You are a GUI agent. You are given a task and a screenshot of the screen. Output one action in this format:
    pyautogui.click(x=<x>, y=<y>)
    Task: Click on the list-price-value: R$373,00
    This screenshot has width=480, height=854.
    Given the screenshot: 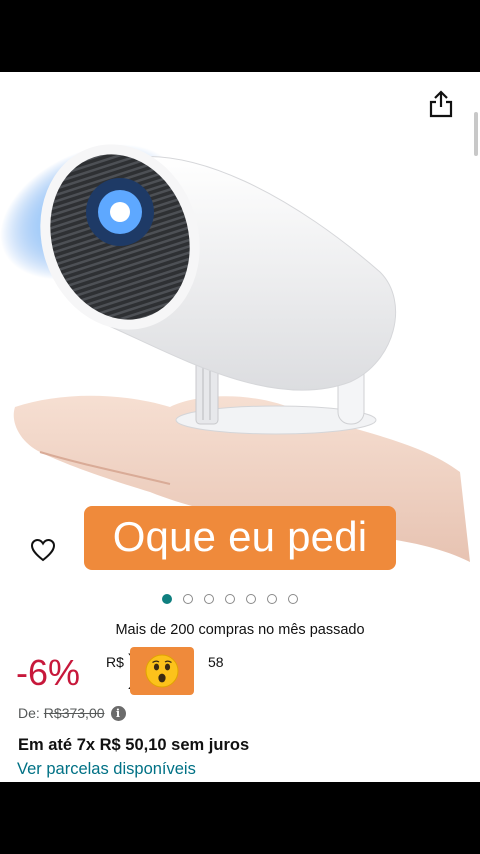 What is the action you would take?
    pyautogui.click(x=74, y=713)
    